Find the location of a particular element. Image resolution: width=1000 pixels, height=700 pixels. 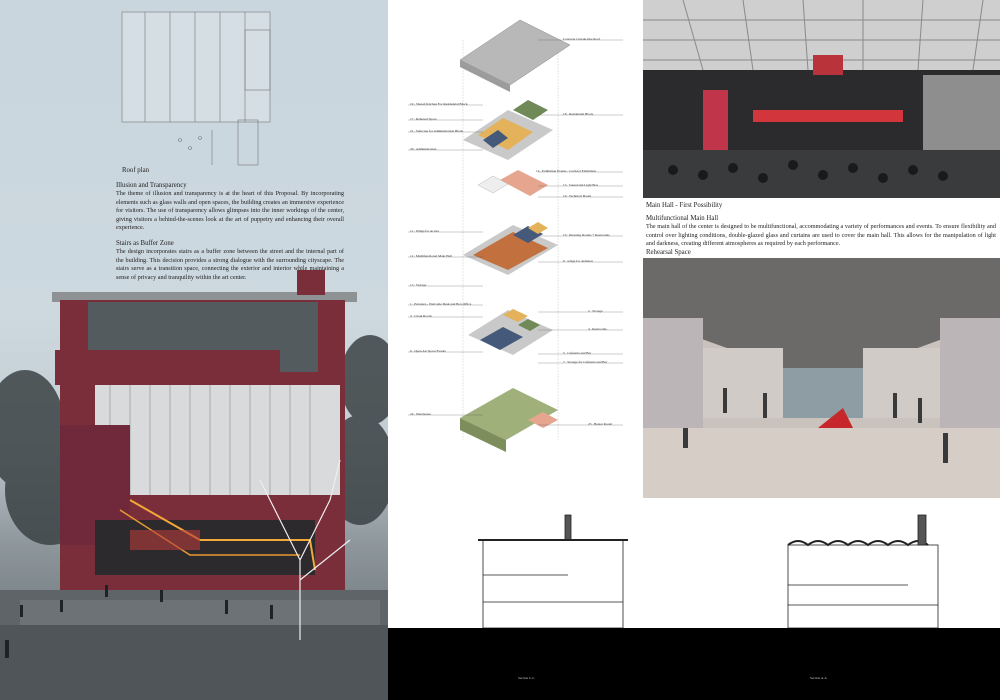

label-administration: 20 . Administration is located at coordinates (423, 149).